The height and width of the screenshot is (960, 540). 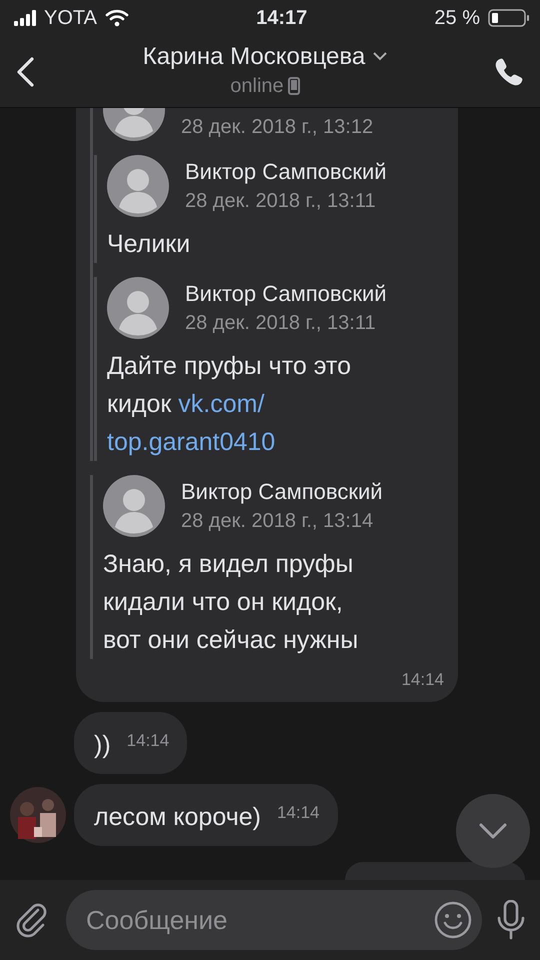 What do you see at coordinates (191, 442) in the screenshot?
I see `link: top.garant0410` at bounding box center [191, 442].